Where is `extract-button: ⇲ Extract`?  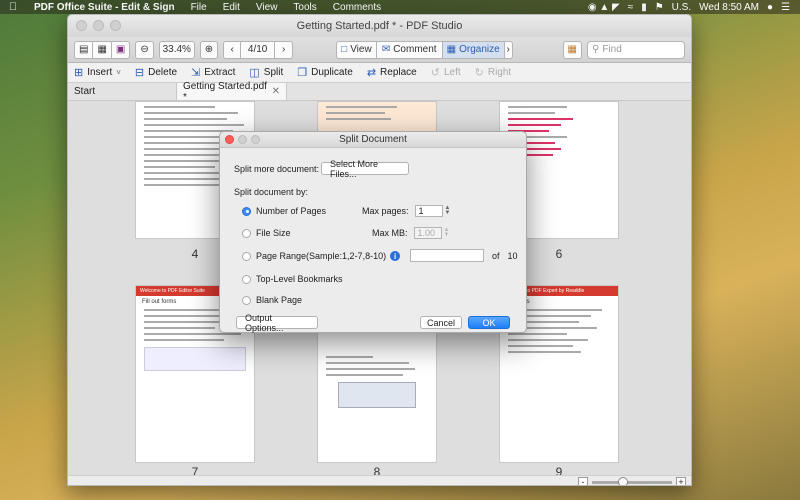 extract-button: ⇲ Extract is located at coordinates (213, 72).